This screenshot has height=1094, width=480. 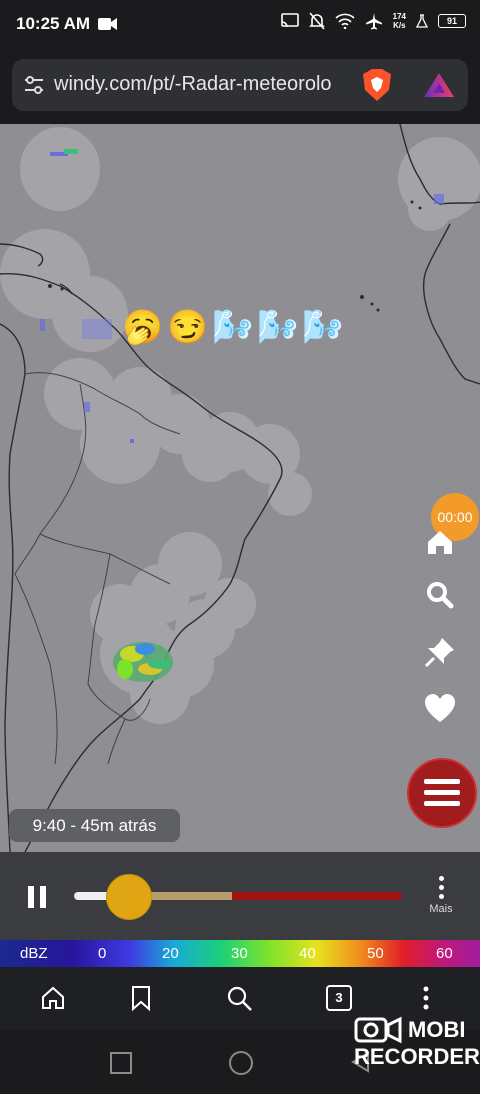 I want to click on watermark-line1: MOBI, so click(x=437, y=1029).